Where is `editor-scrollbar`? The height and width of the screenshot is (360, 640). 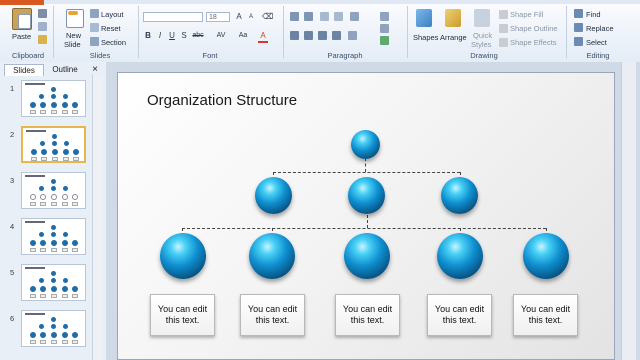
editor-scrollbar is located at coordinates (628, 211).